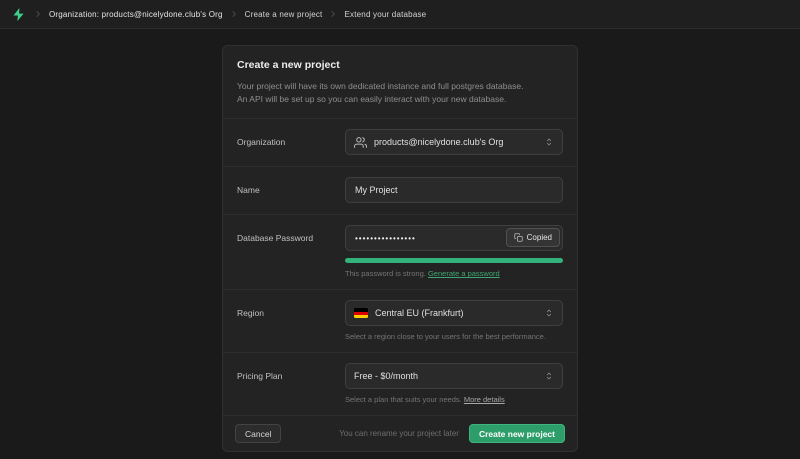 The height and width of the screenshot is (459, 800). What do you see at coordinates (385, 14) in the screenshot?
I see `breadcrumb-extend-database: Extend your database` at bounding box center [385, 14].